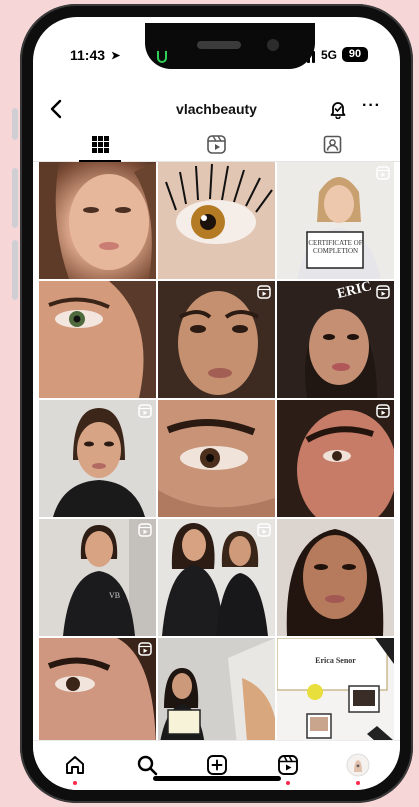 The width and height of the screenshot is (419, 807). What do you see at coordinates (115, 595) in the screenshot?
I see `post-caption: VB` at bounding box center [115, 595].